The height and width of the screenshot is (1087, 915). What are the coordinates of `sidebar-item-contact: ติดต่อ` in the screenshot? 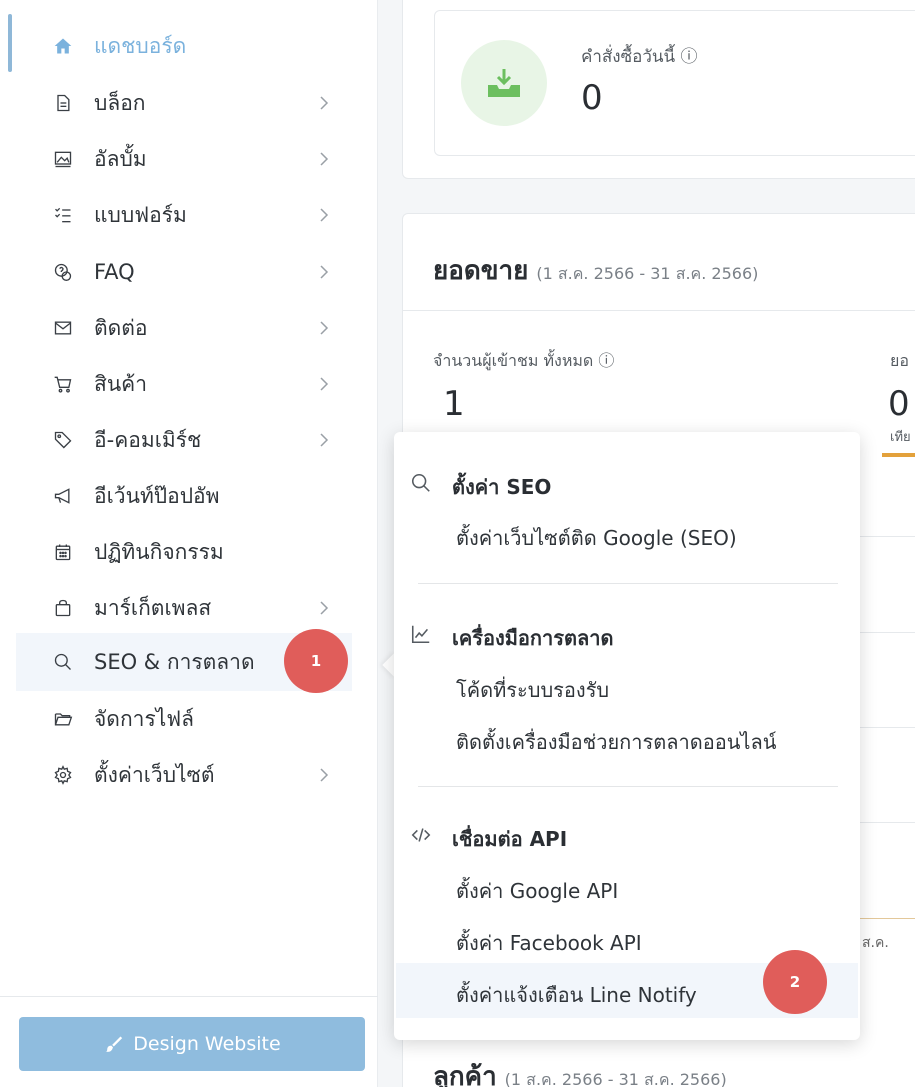 It's located at (184, 328).